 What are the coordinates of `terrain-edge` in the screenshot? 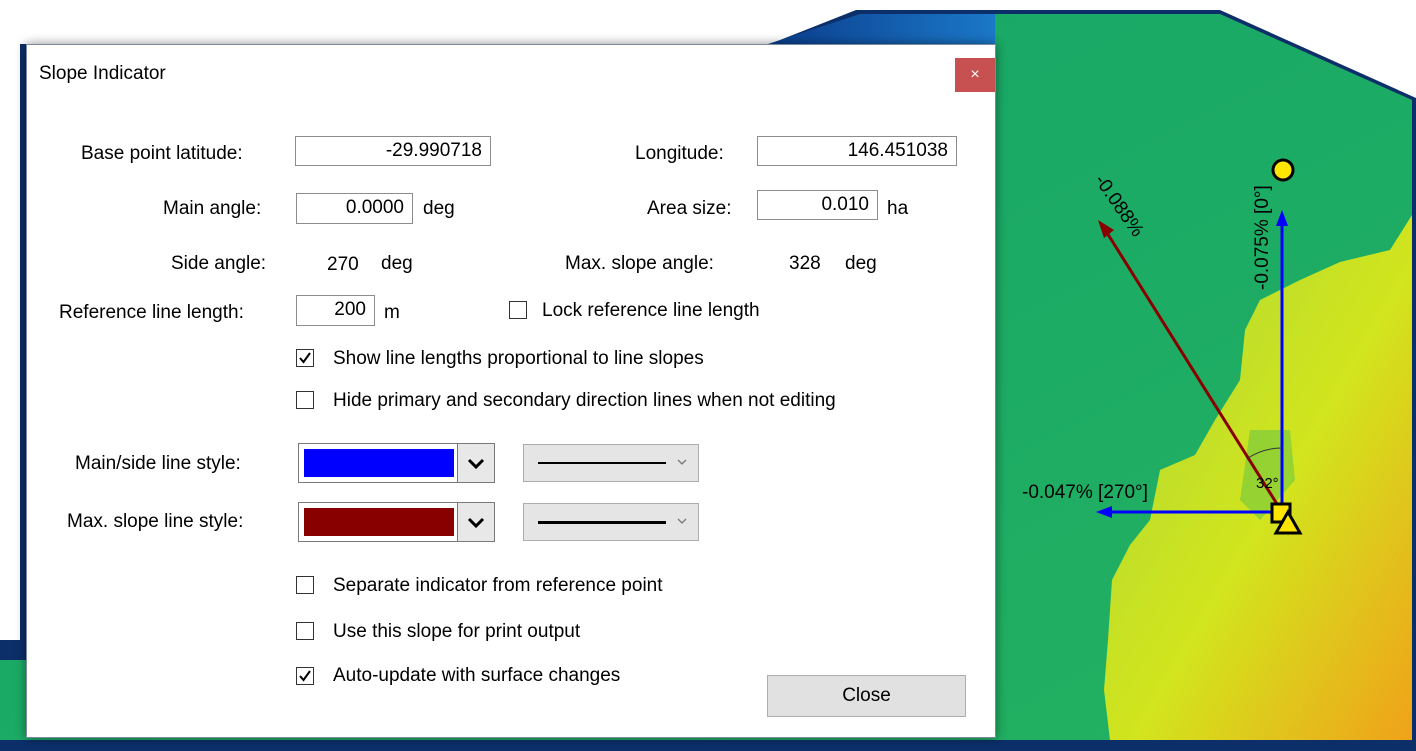 It's located at (881, 29).